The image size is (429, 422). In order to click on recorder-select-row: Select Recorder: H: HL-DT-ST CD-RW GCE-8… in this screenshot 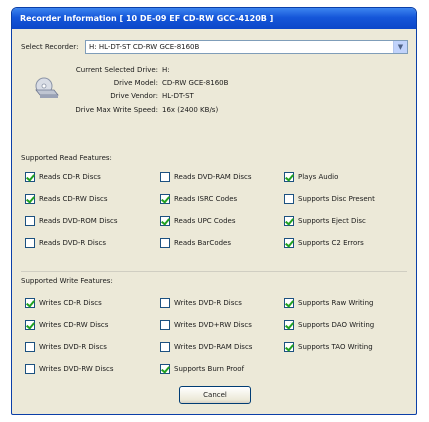, I will do `click(214, 47)`.